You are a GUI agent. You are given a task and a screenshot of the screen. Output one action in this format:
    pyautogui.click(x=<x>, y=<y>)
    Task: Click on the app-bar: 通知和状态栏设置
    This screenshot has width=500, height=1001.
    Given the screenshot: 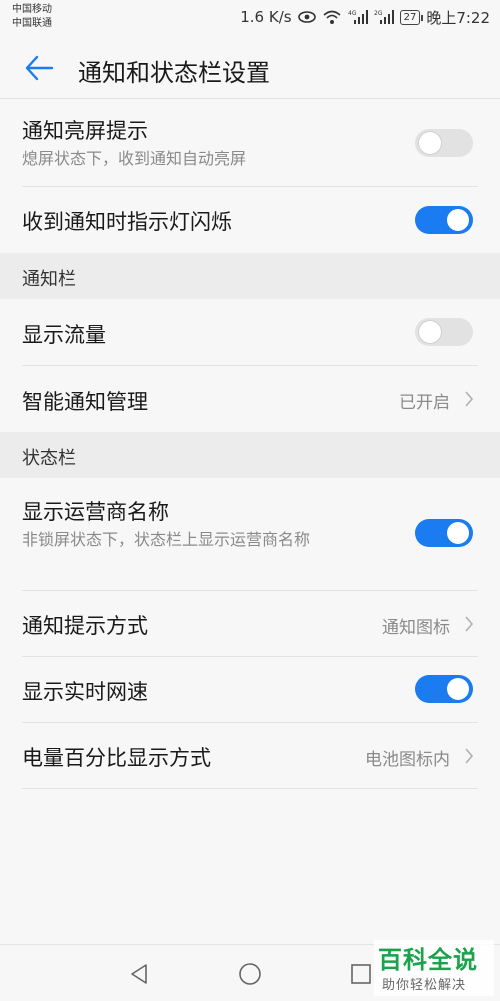 What is the action you would take?
    pyautogui.click(x=250, y=67)
    